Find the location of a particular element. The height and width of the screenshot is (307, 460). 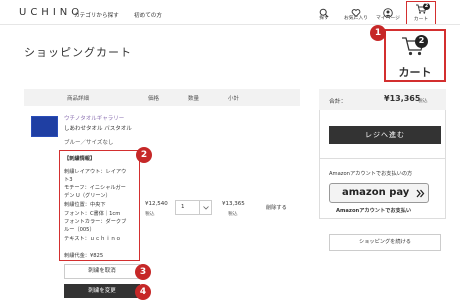

embroidery-fee: 刺繍代金：¥825 is located at coordinates (84, 256).